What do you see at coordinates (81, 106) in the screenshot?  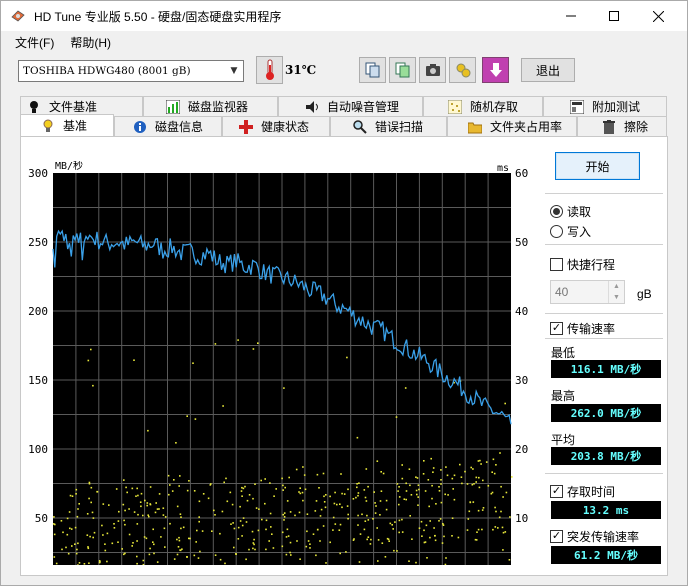 I see `tab-file-benchmark: 文件基准` at bounding box center [81, 106].